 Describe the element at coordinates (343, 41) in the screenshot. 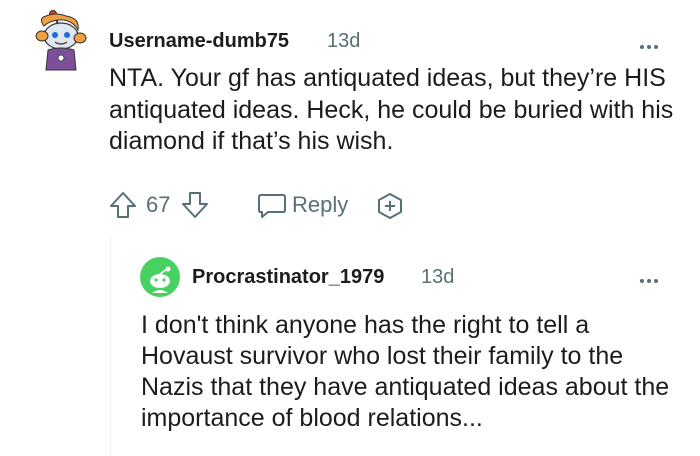

I see `comment-timestamp: 13d` at that location.